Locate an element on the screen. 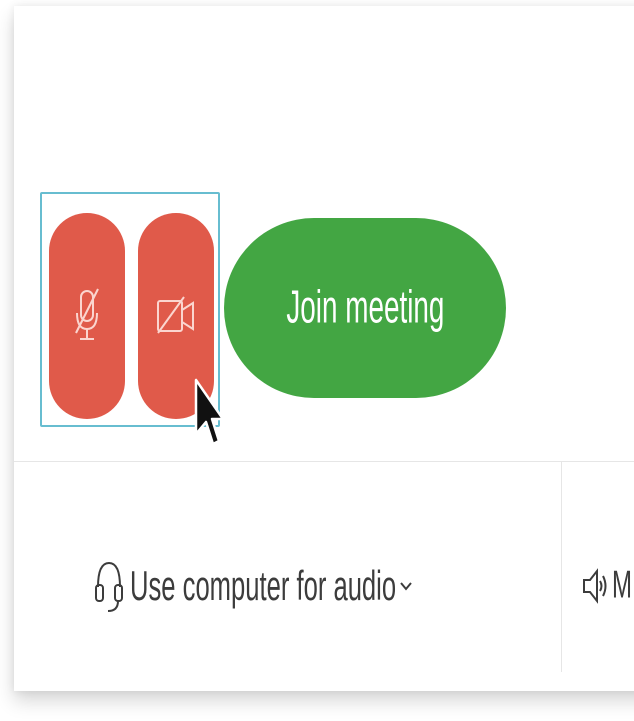 This screenshot has width=634, height=721. mic-off-icon is located at coordinates (87, 314).